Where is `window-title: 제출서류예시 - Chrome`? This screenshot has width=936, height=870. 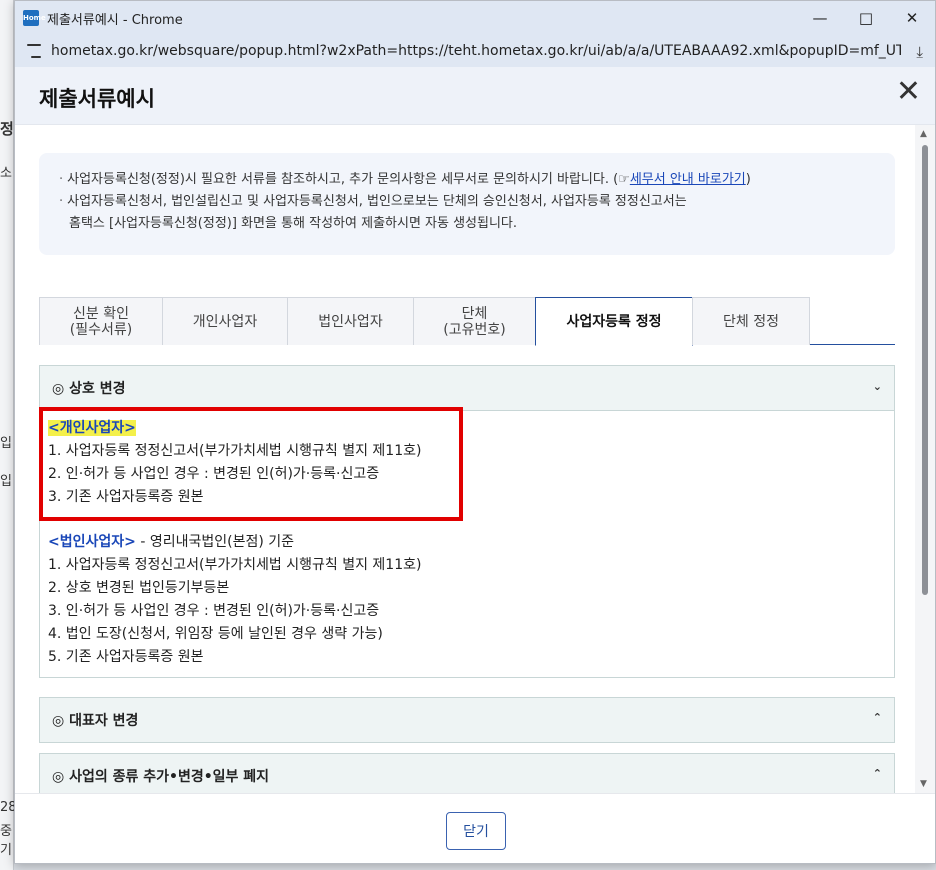
window-title: 제출서류예시 - Chrome is located at coordinates (115, 20).